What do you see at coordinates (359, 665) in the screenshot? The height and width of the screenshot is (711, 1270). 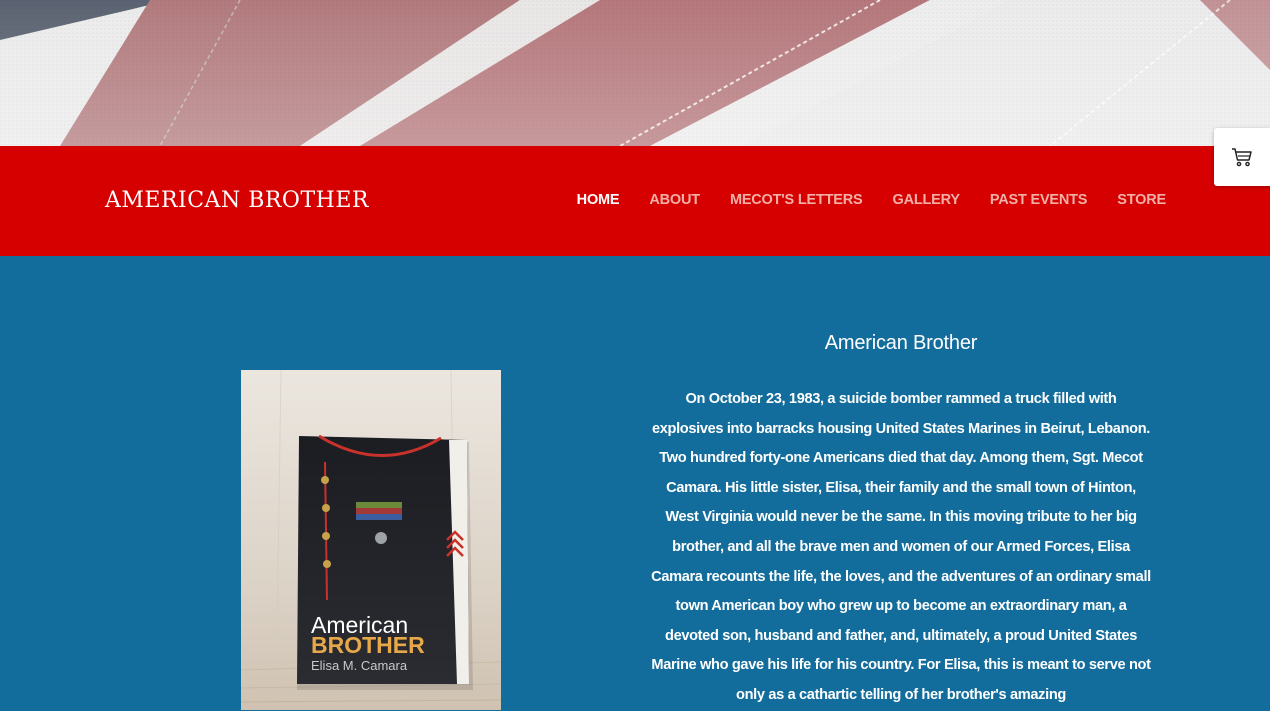 I see `book-author: Elisa M. Camara` at bounding box center [359, 665].